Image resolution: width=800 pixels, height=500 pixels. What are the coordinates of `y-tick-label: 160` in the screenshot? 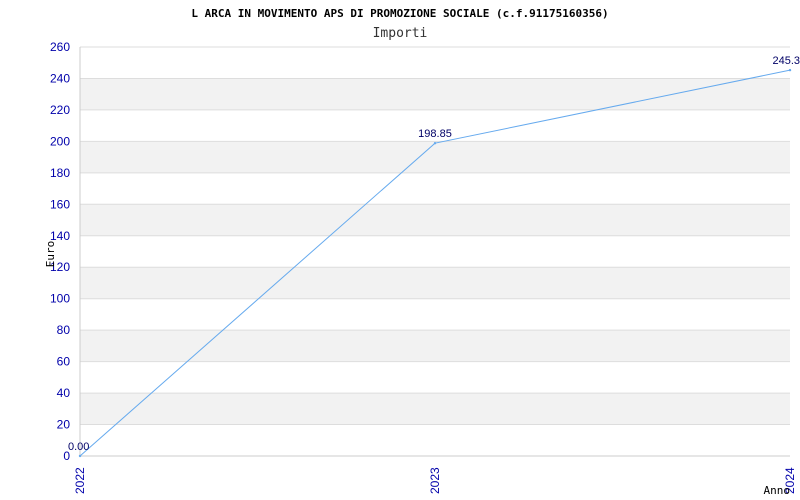 It's located at (60, 204).